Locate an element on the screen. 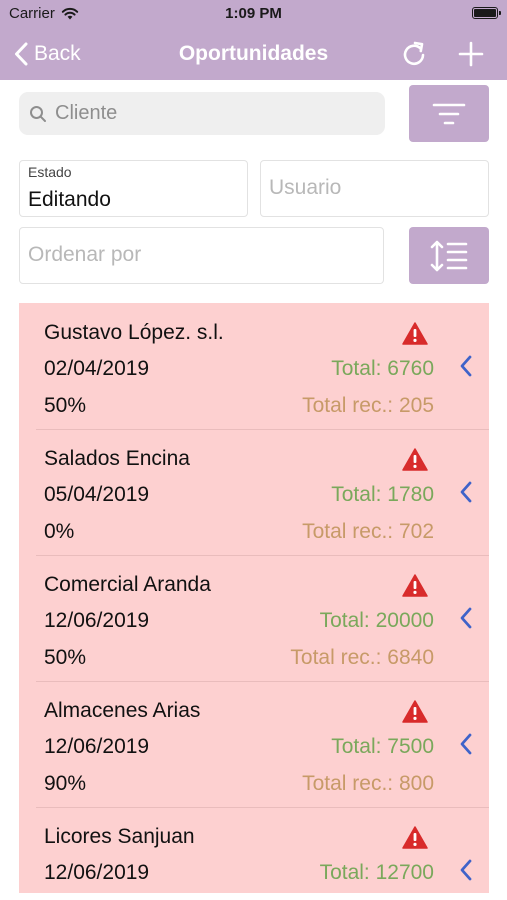 This screenshot has width=507, height=900. usuario-placeholder: Usuario is located at coordinates (305, 187).